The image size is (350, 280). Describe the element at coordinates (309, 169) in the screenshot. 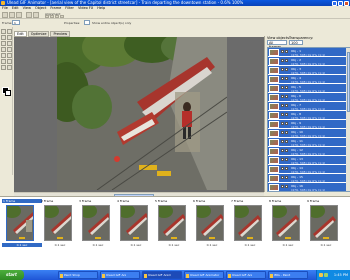

I see `object-row: Obj - 14 (479, 345) 0x 0% (1:1)` at that location.